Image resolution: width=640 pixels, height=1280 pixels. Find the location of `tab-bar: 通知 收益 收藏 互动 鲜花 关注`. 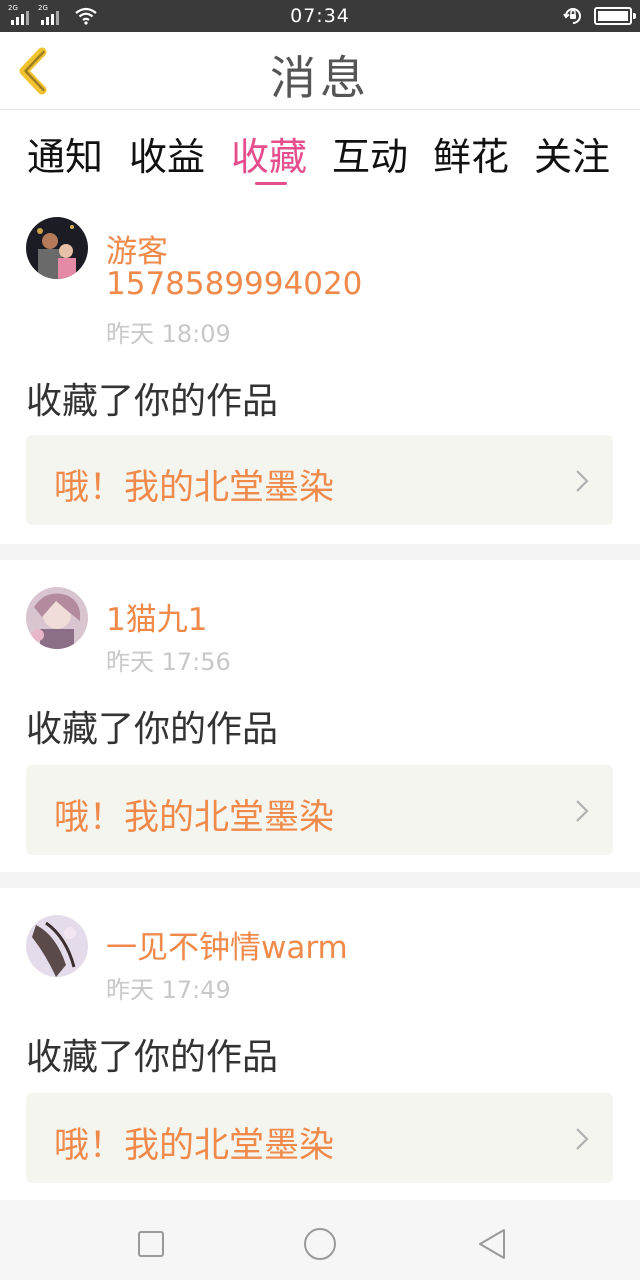

tab-bar: 通知 收益 收藏 互动 鲜花 关注 is located at coordinates (320, 153).